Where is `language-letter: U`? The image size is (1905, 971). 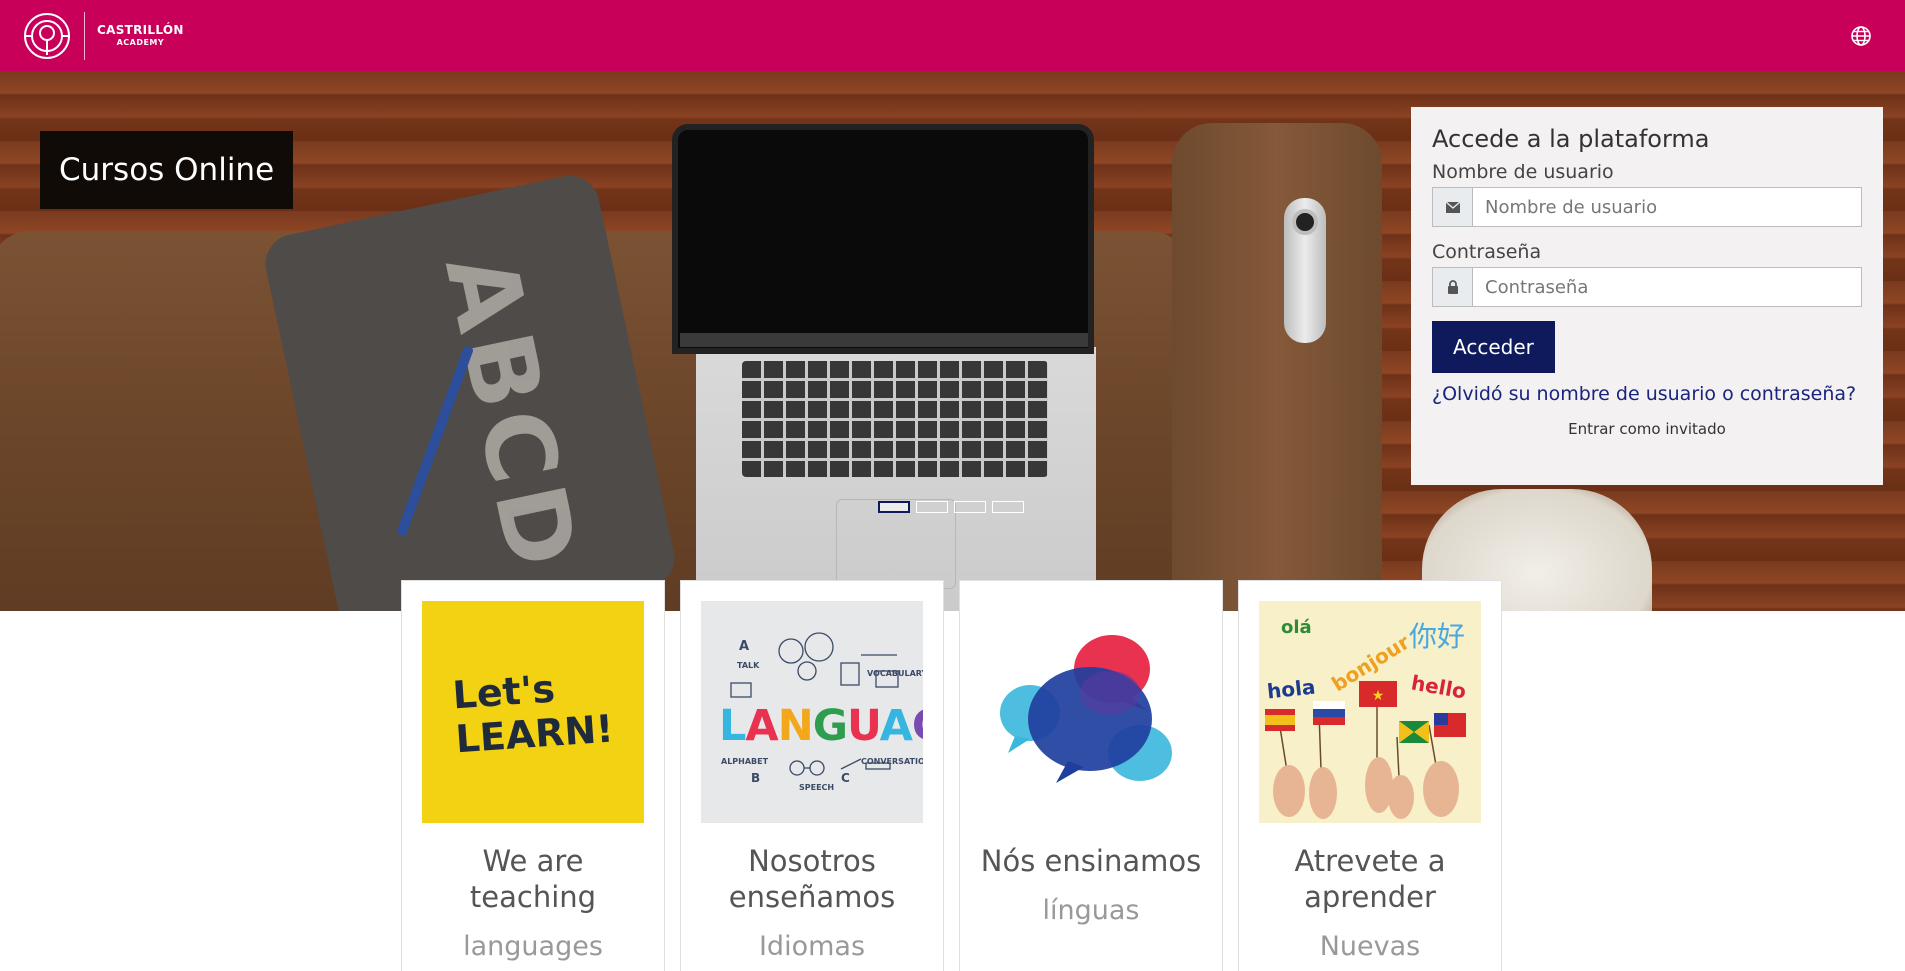
language-letter: U is located at coordinates (863, 726).